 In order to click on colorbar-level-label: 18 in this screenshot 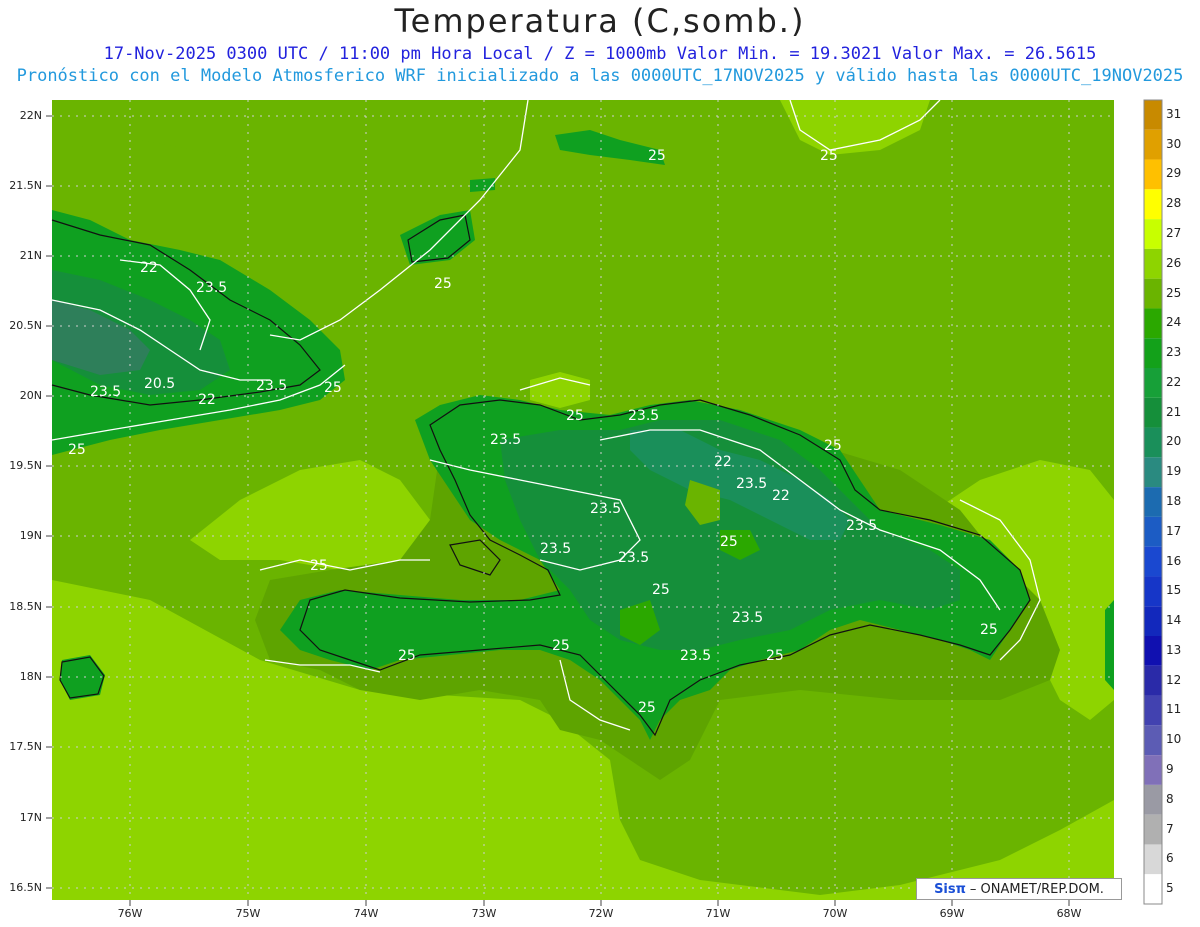, I will do `click(1174, 501)`.